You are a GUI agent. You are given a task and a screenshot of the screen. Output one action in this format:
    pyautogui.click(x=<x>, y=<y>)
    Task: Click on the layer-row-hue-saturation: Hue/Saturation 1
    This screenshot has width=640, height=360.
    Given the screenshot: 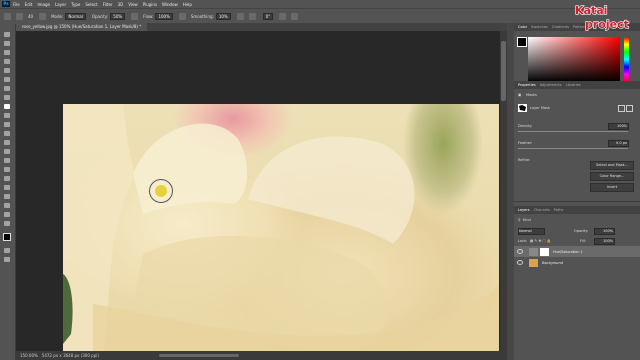 What is the action you would take?
    pyautogui.click(x=577, y=251)
    